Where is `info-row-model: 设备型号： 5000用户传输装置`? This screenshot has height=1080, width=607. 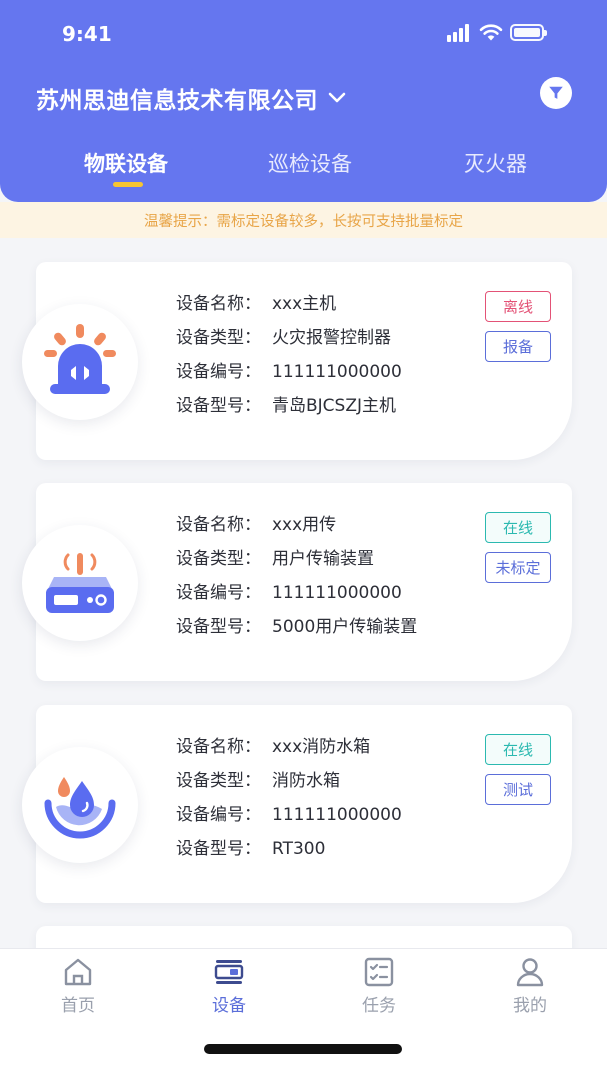
info-row-model: 设备型号： 5000用户传输装置 is located at coordinates (296, 632).